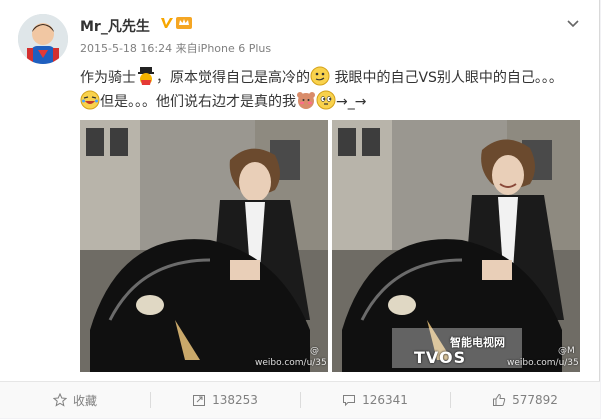 This screenshot has width=601, height=419. Describe the element at coordinates (235, 400) in the screenshot. I see `repost-count: 138253` at that location.